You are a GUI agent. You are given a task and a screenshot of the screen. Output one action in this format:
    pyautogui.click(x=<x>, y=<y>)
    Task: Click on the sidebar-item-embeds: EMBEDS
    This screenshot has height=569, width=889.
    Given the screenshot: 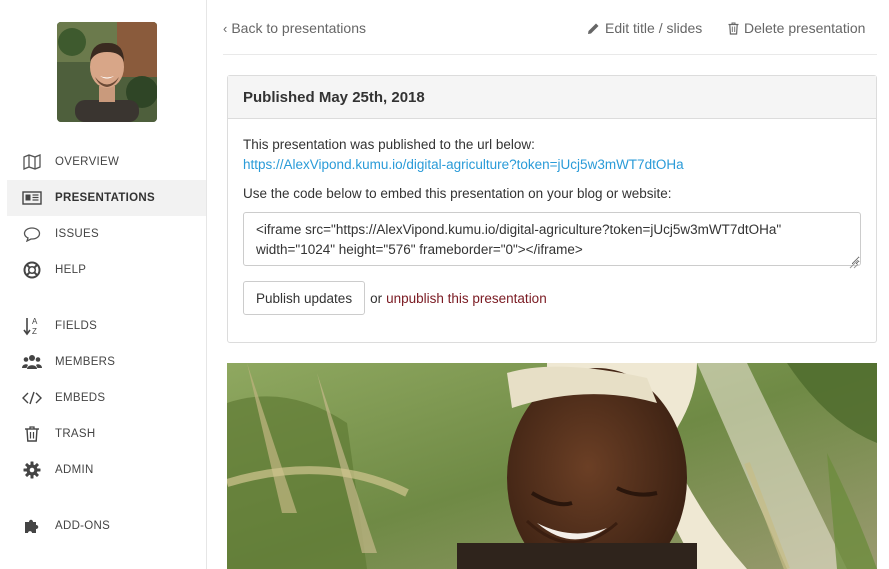 What is the action you would take?
    pyautogui.click(x=106, y=398)
    